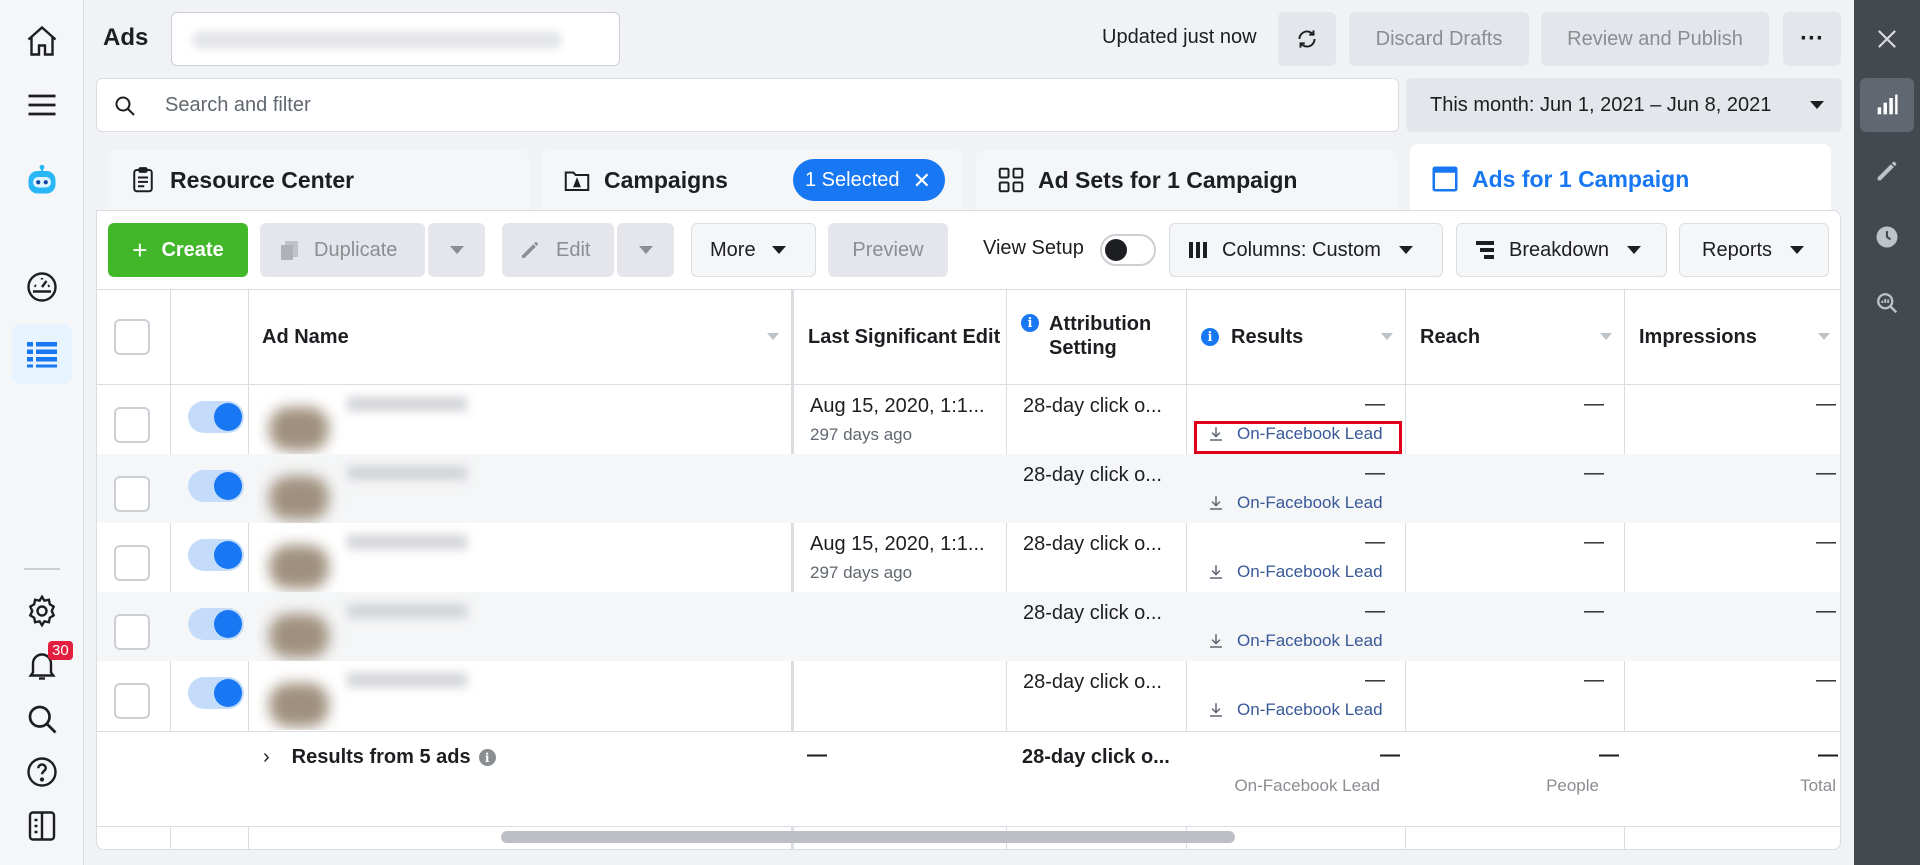 Image resolution: width=1920 pixels, height=865 pixels. What do you see at coordinates (852, 179) in the screenshot?
I see `selected-count: 1 Selected` at bounding box center [852, 179].